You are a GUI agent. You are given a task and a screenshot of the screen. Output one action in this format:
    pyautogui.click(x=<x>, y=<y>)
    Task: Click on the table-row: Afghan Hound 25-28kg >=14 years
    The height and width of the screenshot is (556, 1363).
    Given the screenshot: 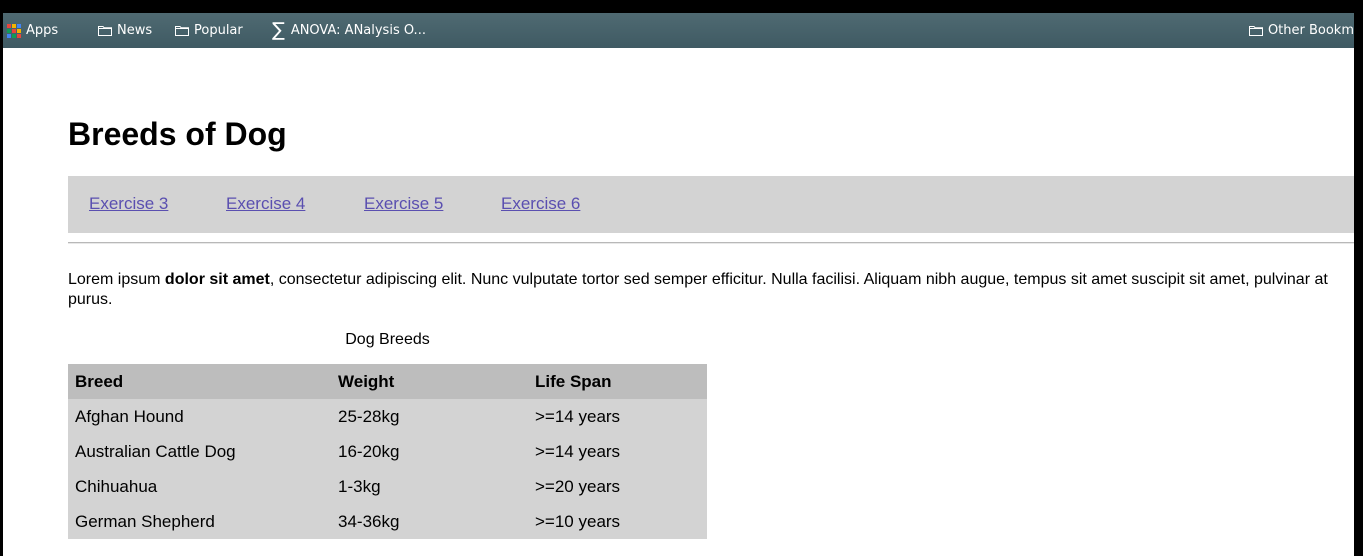 What is the action you would take?
    pyautogui.click(x=387, y=416)
    